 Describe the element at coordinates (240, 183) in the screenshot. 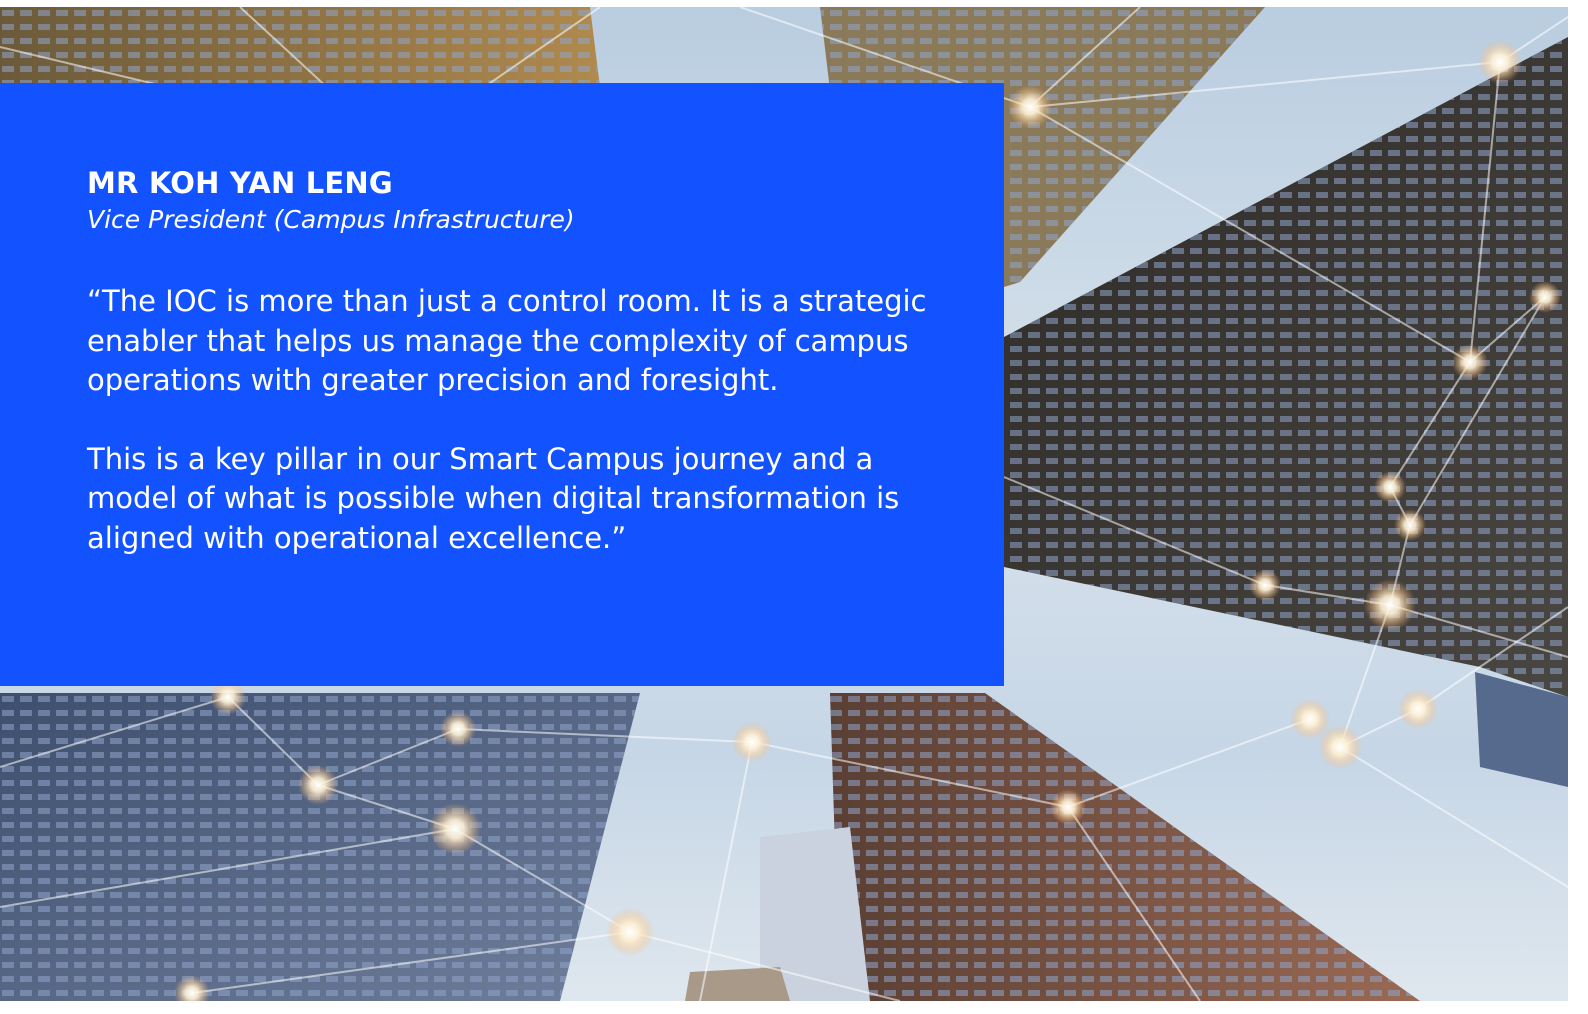

I see `speaker-name: MR KOH YAN LENG` at that location.